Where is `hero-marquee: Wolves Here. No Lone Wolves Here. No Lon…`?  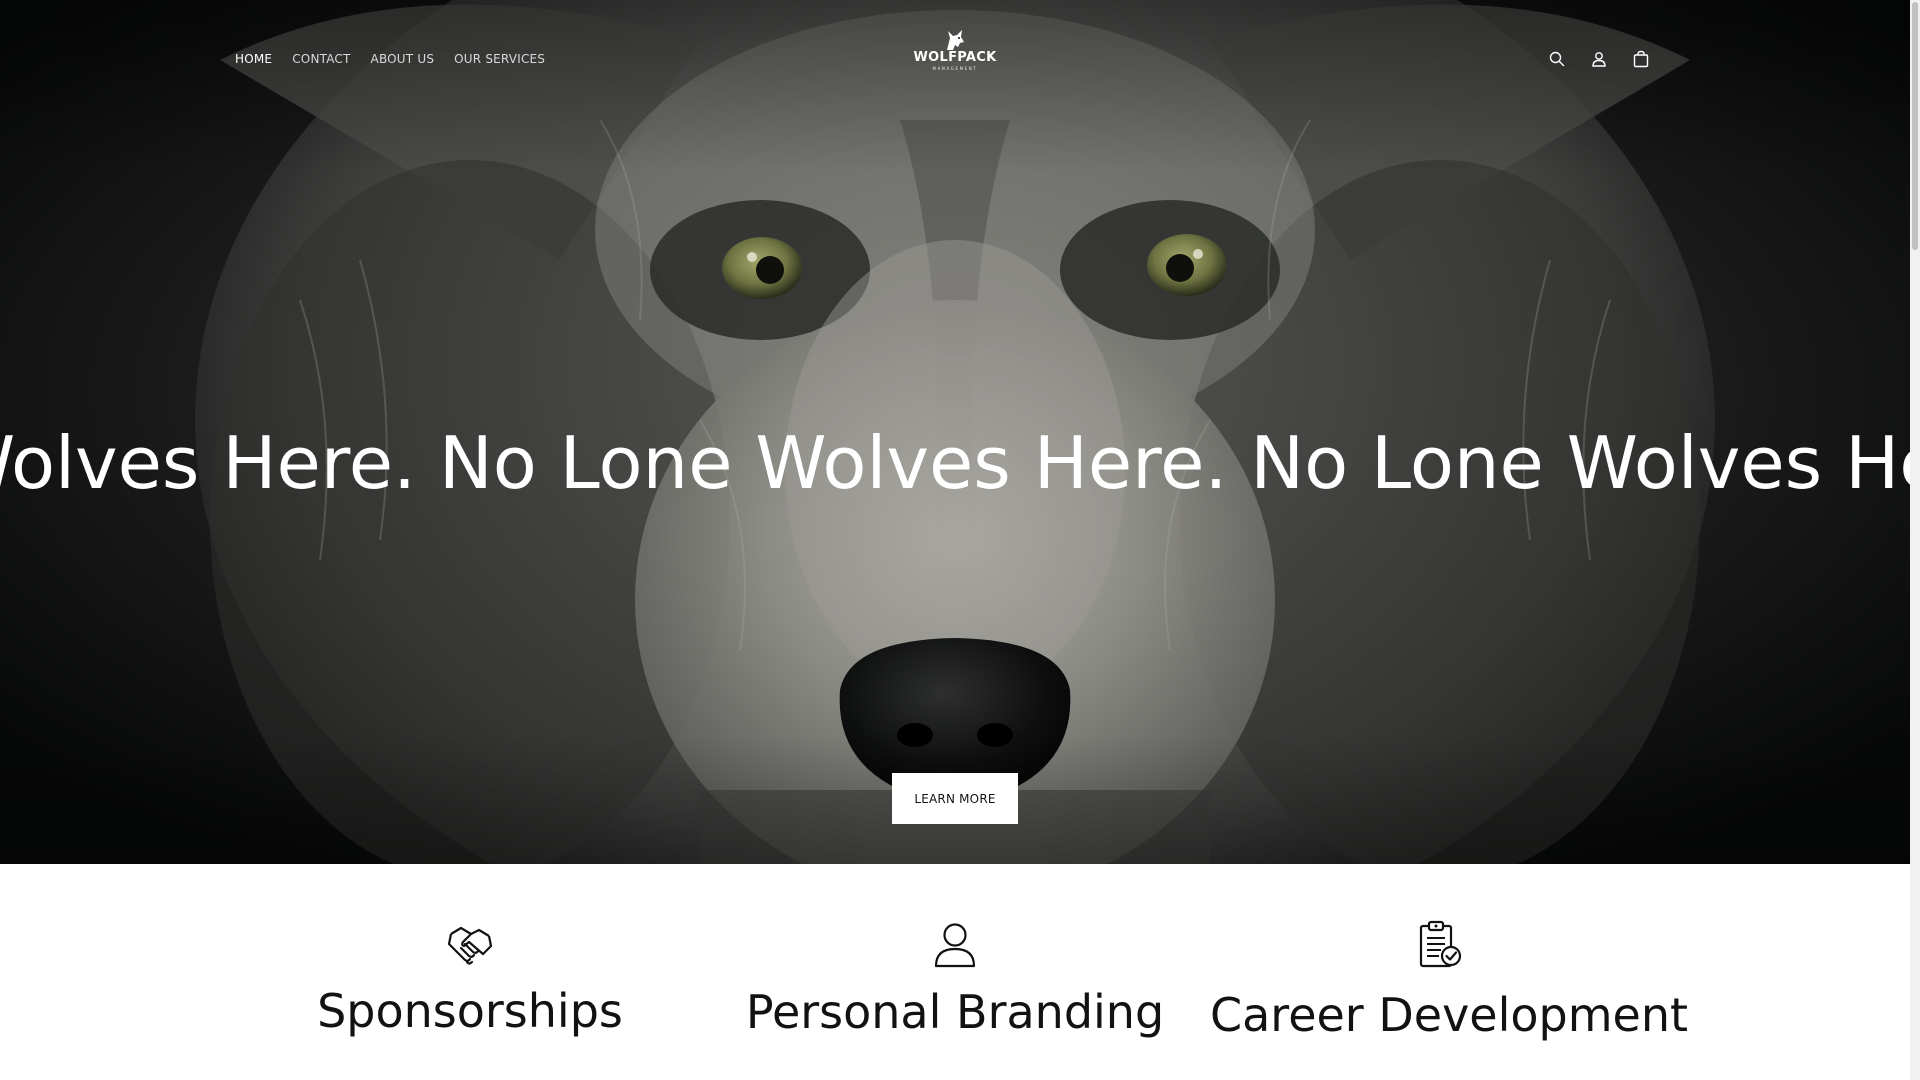 hero-marquee: Wolves Here. No Lone Wolves Here. No Lon… is located at coordinates (955, 463).